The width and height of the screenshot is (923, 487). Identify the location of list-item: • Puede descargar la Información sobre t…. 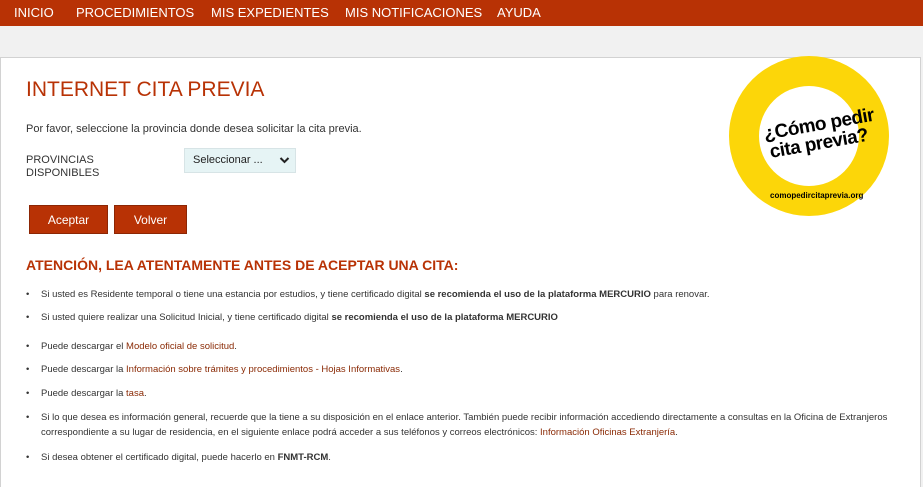
(466, 369).